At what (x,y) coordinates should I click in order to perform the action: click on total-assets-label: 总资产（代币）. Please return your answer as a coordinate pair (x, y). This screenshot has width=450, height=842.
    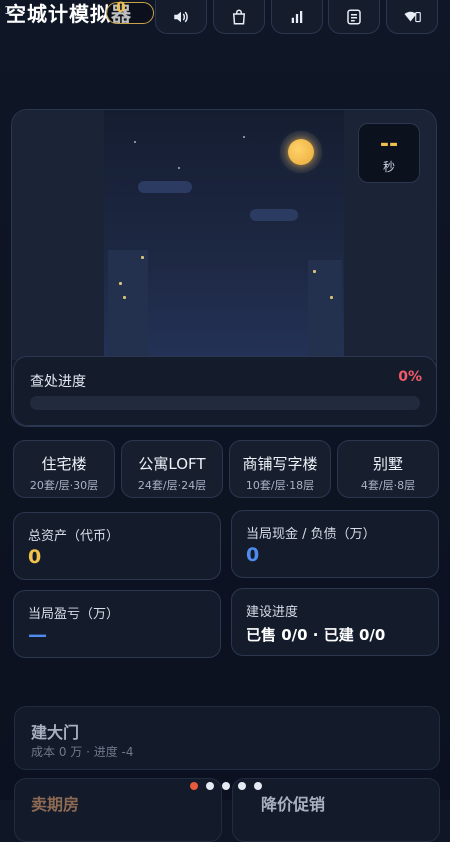
    Looking at the image, I should click on (74, 536).